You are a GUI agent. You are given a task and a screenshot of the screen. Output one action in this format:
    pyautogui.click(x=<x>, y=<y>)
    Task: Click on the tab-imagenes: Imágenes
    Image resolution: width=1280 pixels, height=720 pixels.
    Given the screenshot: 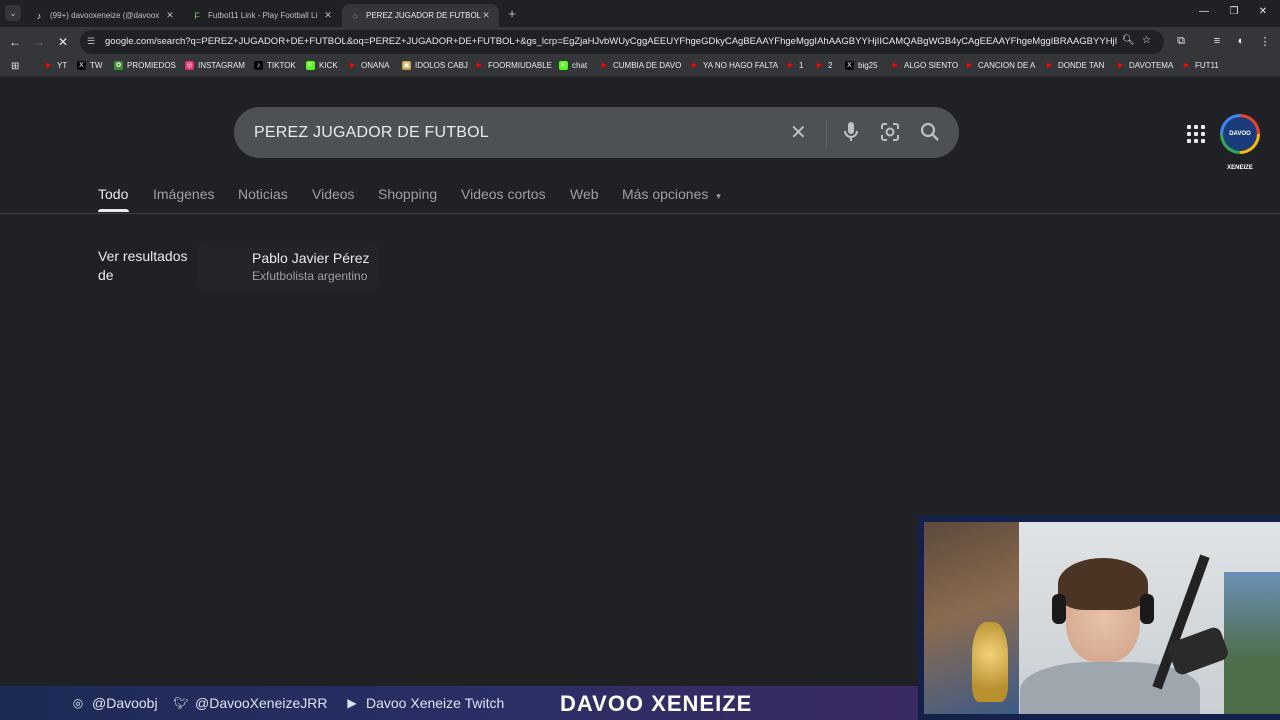 What is the action you would take?
    pyautogui.click(x=183, y=194)
    